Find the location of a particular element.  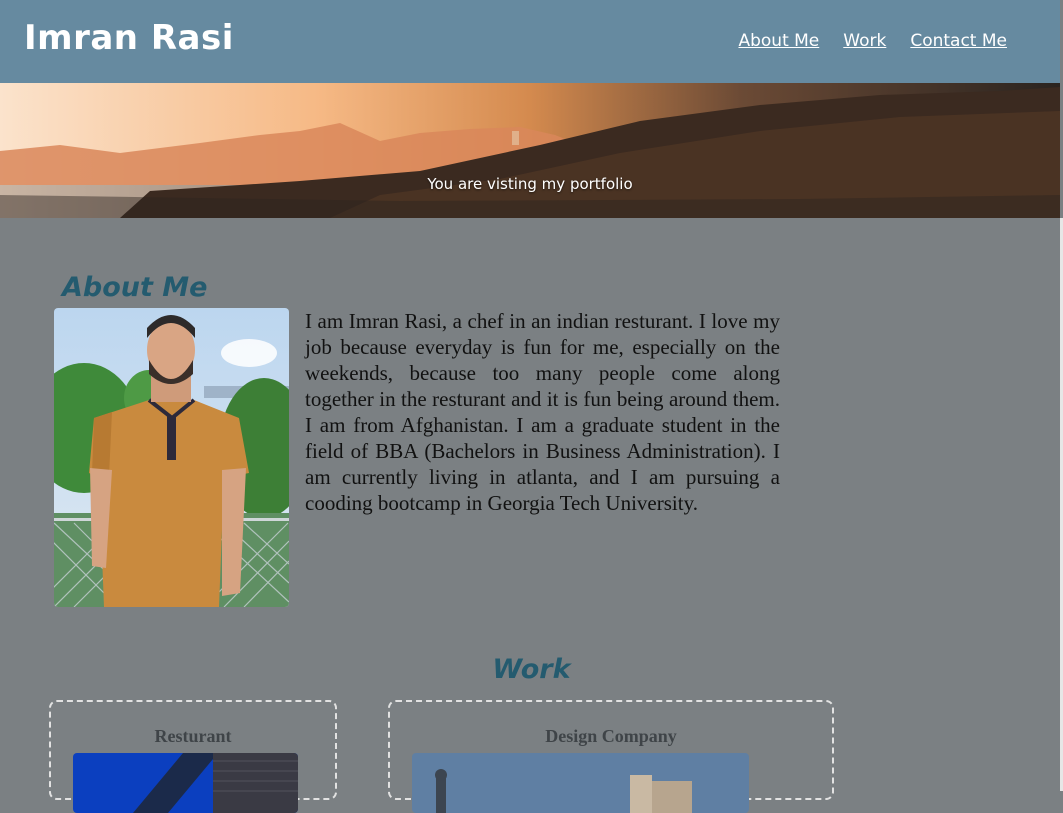

site-header: Imran Rasi About Me Work Contact Me is located at coordinates (530, 42).